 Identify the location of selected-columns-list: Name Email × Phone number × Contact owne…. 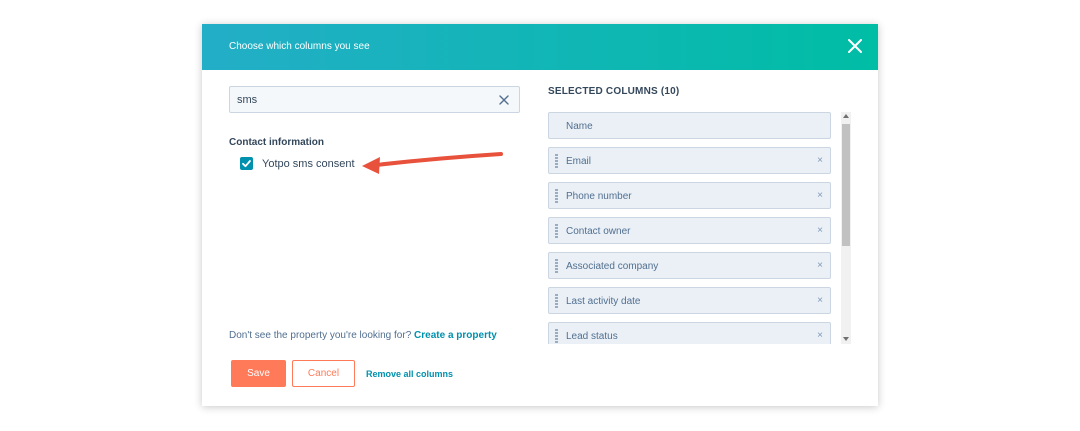
(690, 228).